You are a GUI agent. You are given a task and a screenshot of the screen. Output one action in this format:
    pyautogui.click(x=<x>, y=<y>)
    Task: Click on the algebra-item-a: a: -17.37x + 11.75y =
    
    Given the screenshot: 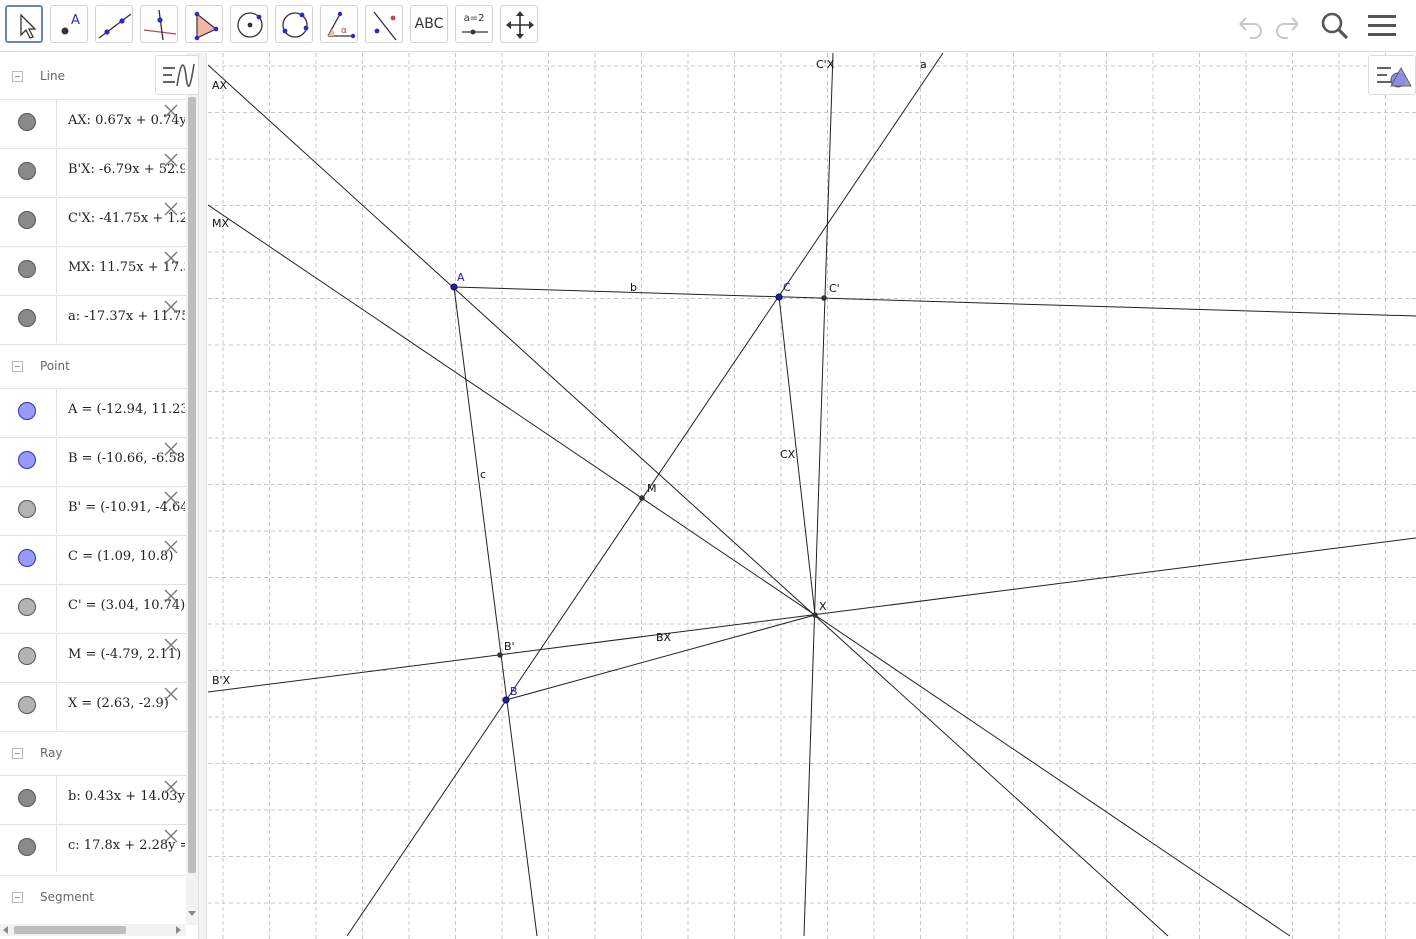 What is the action you would take?
    pyautogui.click(x=93, y=319)
    